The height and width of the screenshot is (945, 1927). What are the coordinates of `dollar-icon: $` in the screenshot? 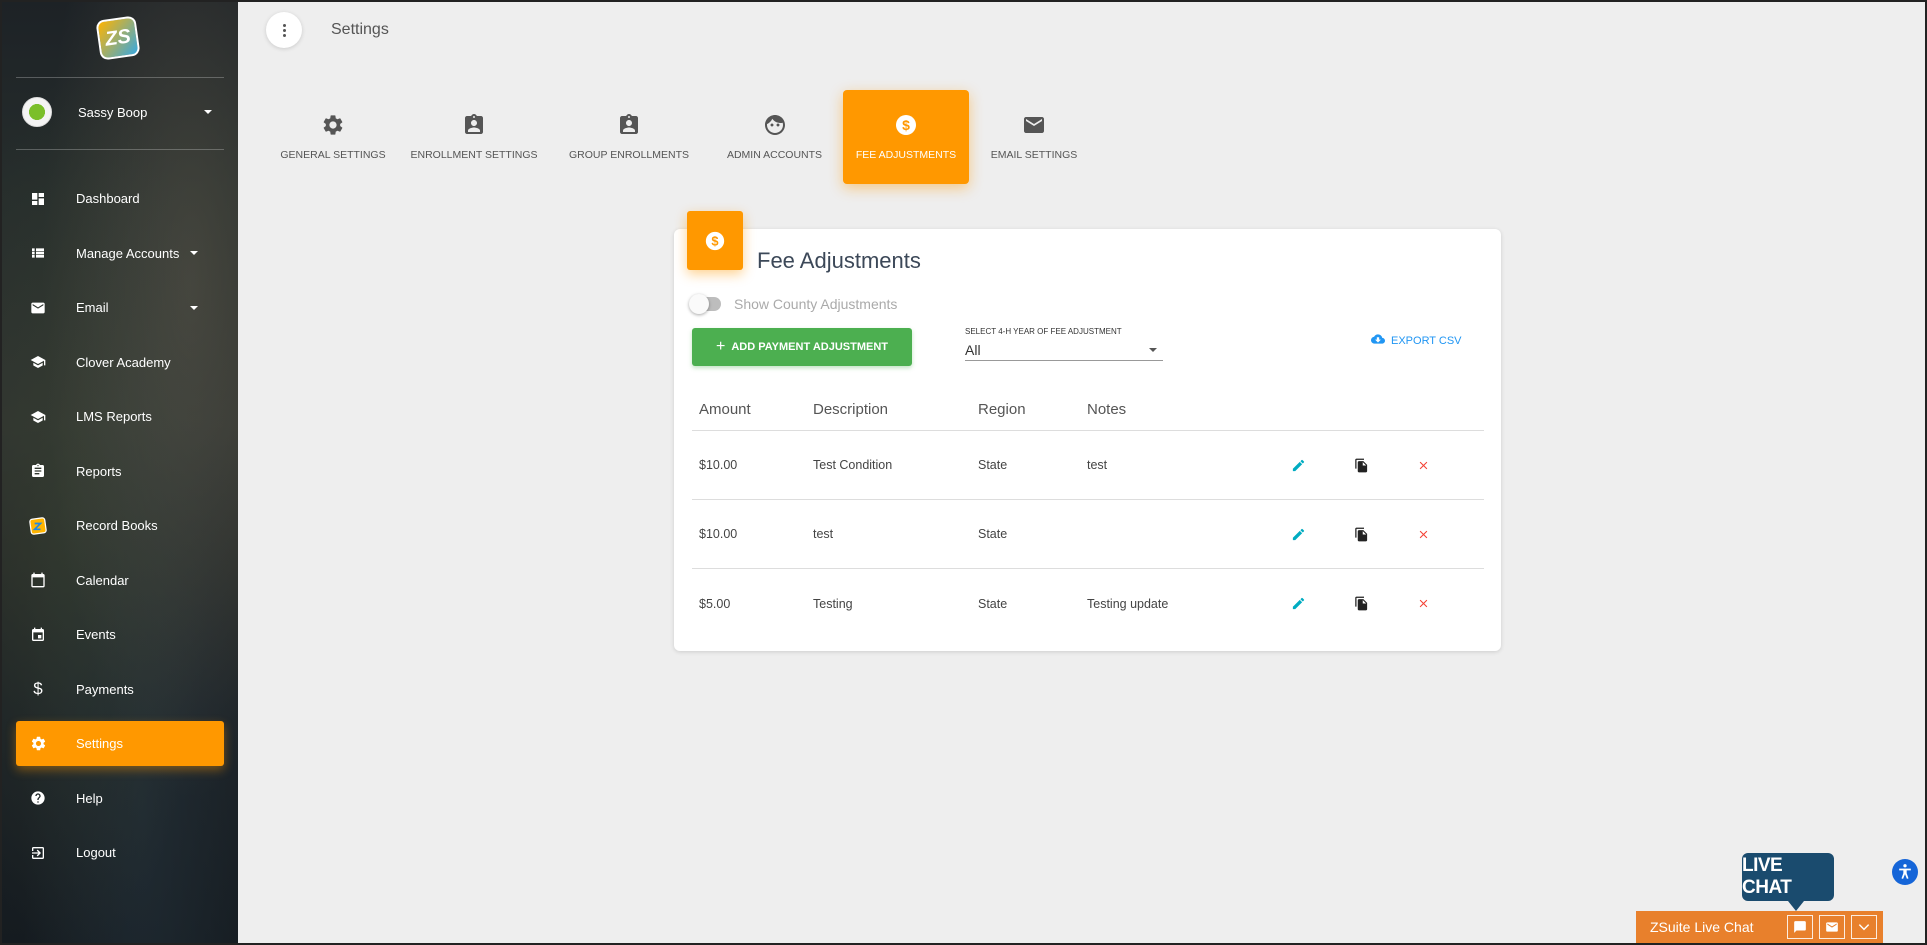 It's located at (38, 688).